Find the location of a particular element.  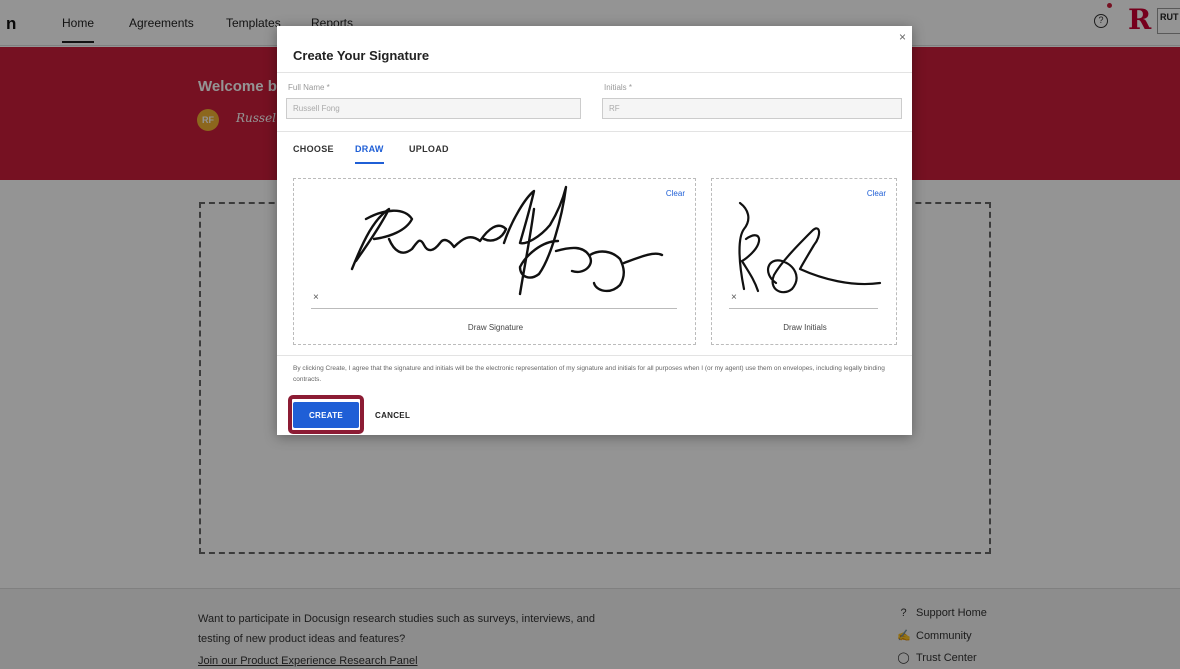

signature-caption: Draw Signature is located at coordinates (495, 327).